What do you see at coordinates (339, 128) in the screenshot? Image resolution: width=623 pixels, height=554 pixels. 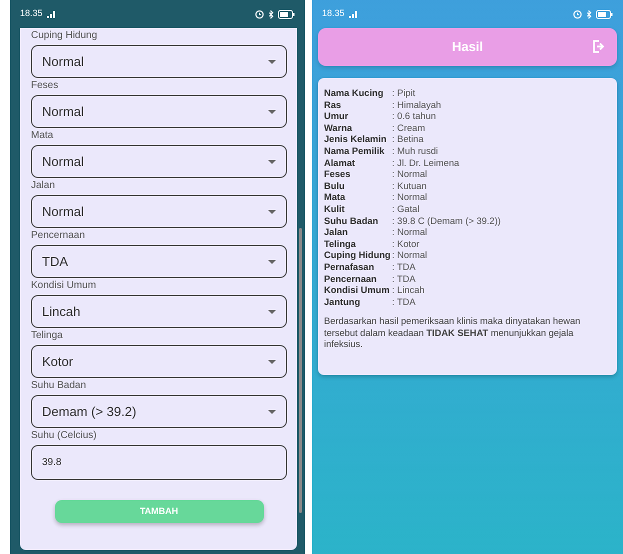 I see `detail-label: Warna` at bounding box center [339, 128].